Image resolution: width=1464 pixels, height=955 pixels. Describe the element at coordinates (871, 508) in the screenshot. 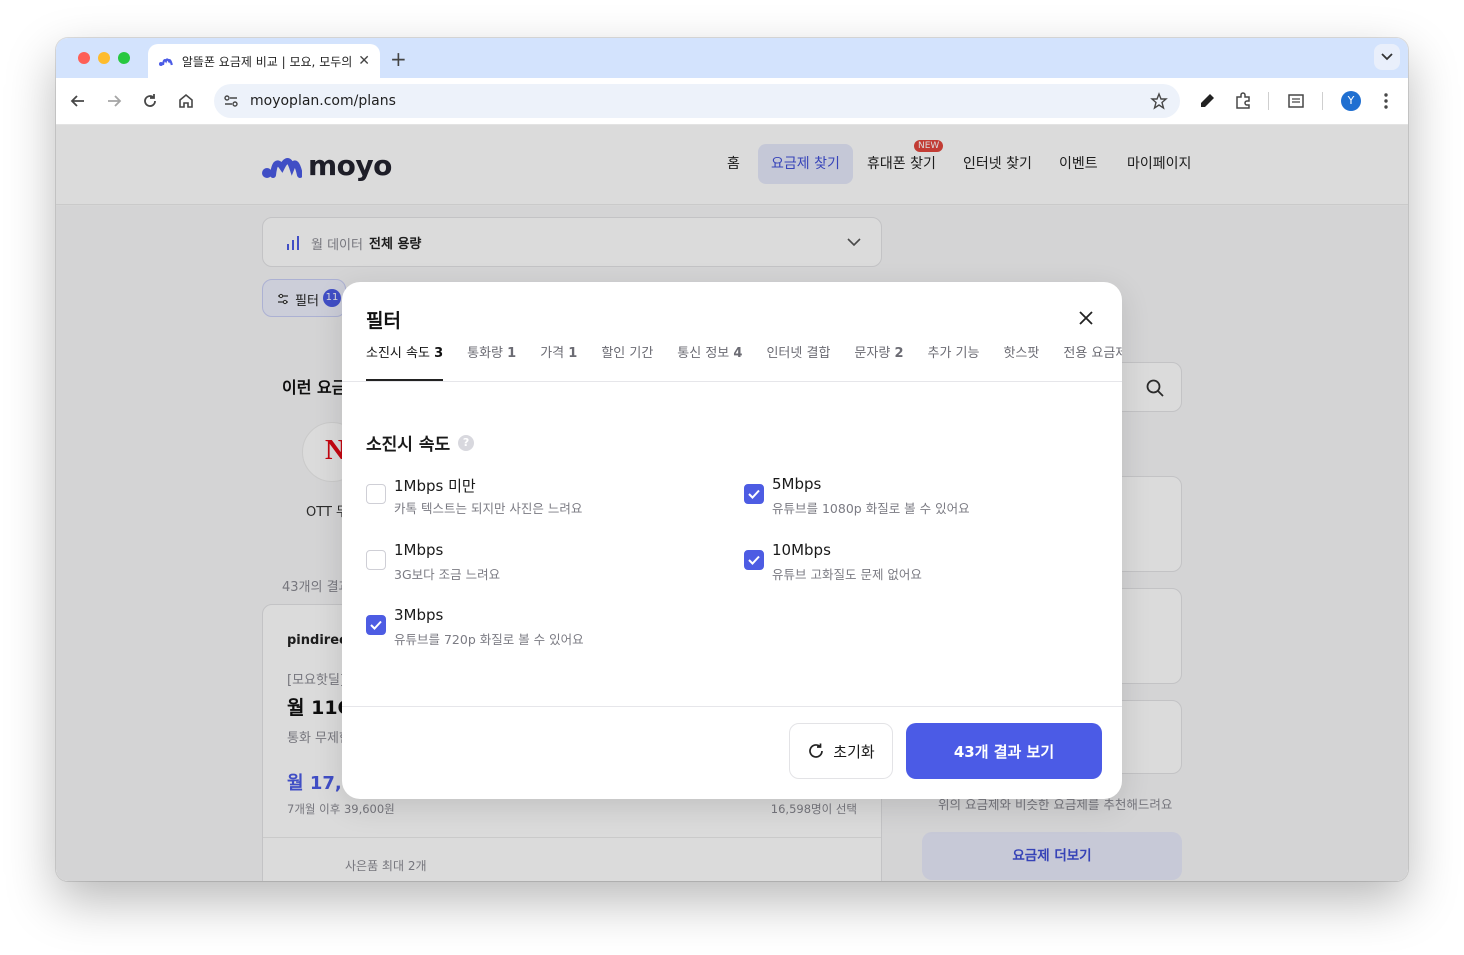

I see `option-description: 유튜브를 1080p 화질로 볼 수 있어요` at that location.